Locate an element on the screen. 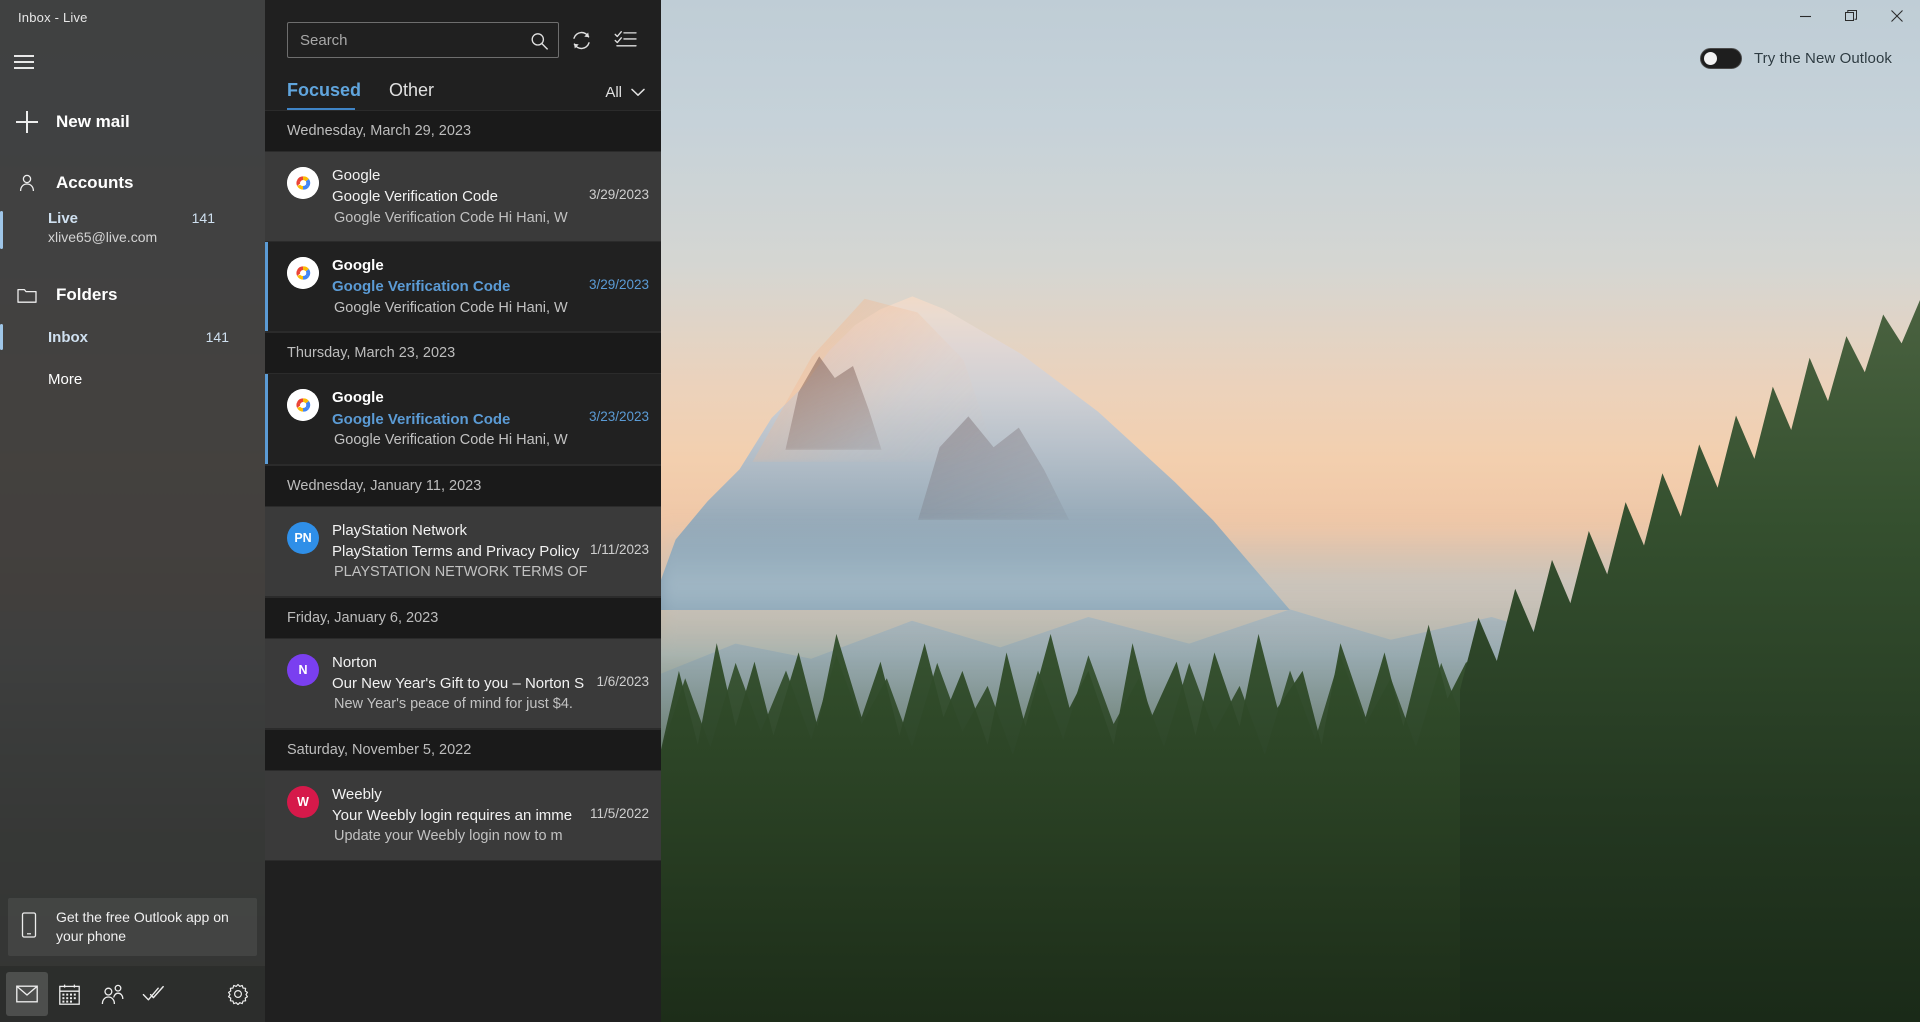  hamburger-icon is located at coordinates (24, 62).